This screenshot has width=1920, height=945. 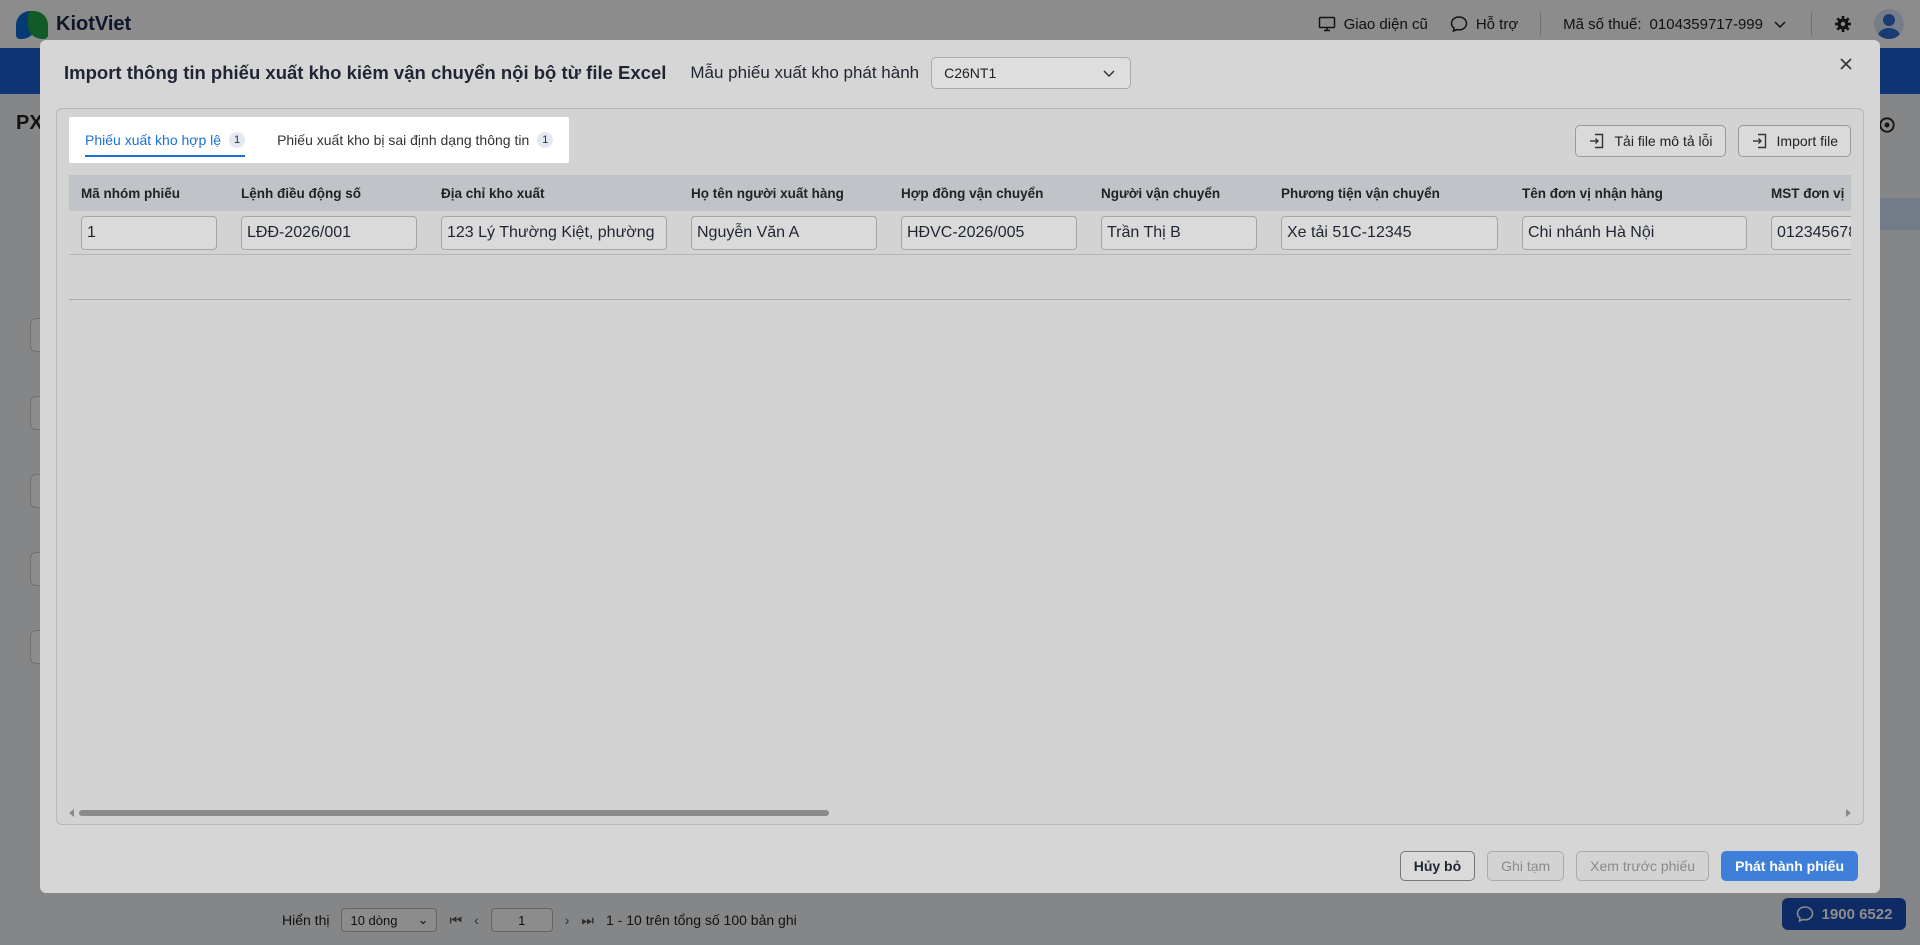 I want to click on scroll-track, so click(x=960, y=813).